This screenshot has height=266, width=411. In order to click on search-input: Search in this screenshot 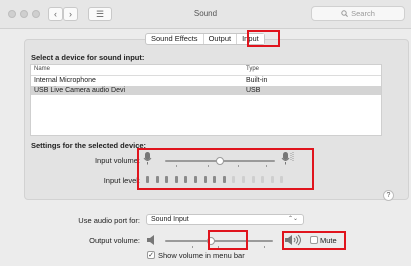, I will do `click(358, 13)`.